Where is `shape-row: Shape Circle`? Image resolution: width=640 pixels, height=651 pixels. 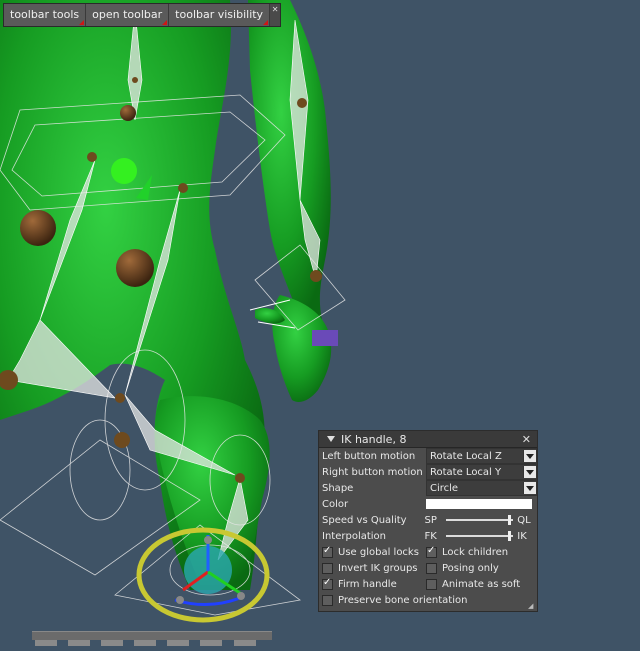
shape-row: Shape Circle is located at coordinates (428, 488).